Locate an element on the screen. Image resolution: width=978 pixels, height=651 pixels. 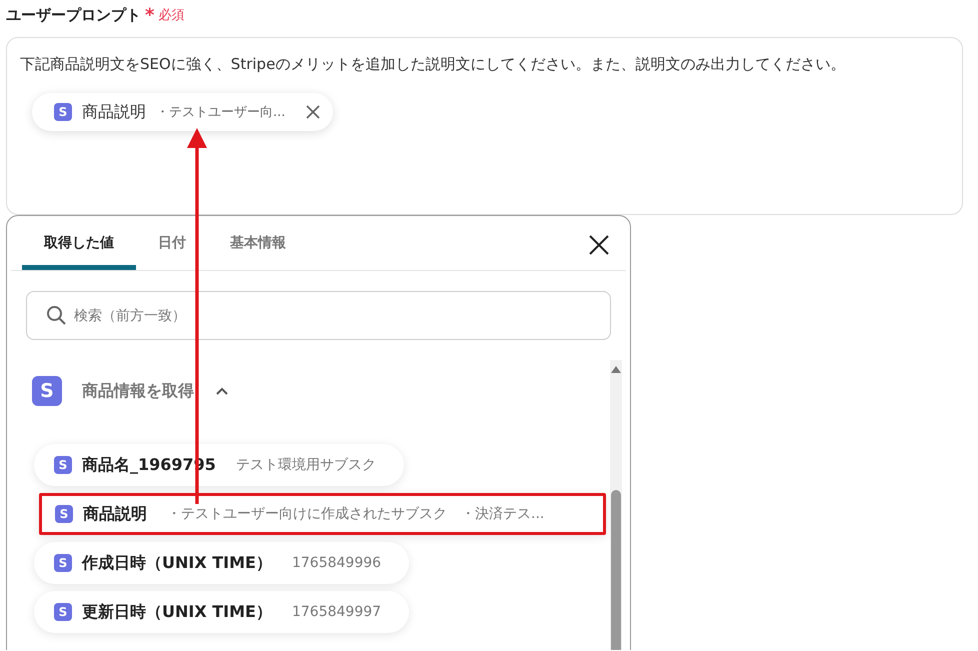
search-field: 検索（前方一致） is located at coordinates (318, 315).